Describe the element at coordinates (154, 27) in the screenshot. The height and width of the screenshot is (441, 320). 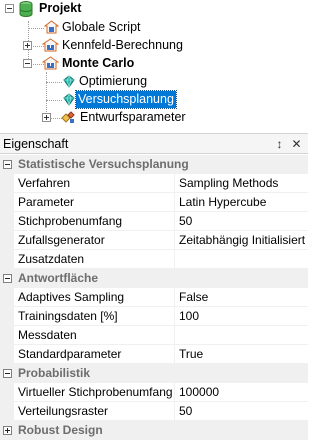
I see `tree-item-globale-script: Globale Script` at that location.